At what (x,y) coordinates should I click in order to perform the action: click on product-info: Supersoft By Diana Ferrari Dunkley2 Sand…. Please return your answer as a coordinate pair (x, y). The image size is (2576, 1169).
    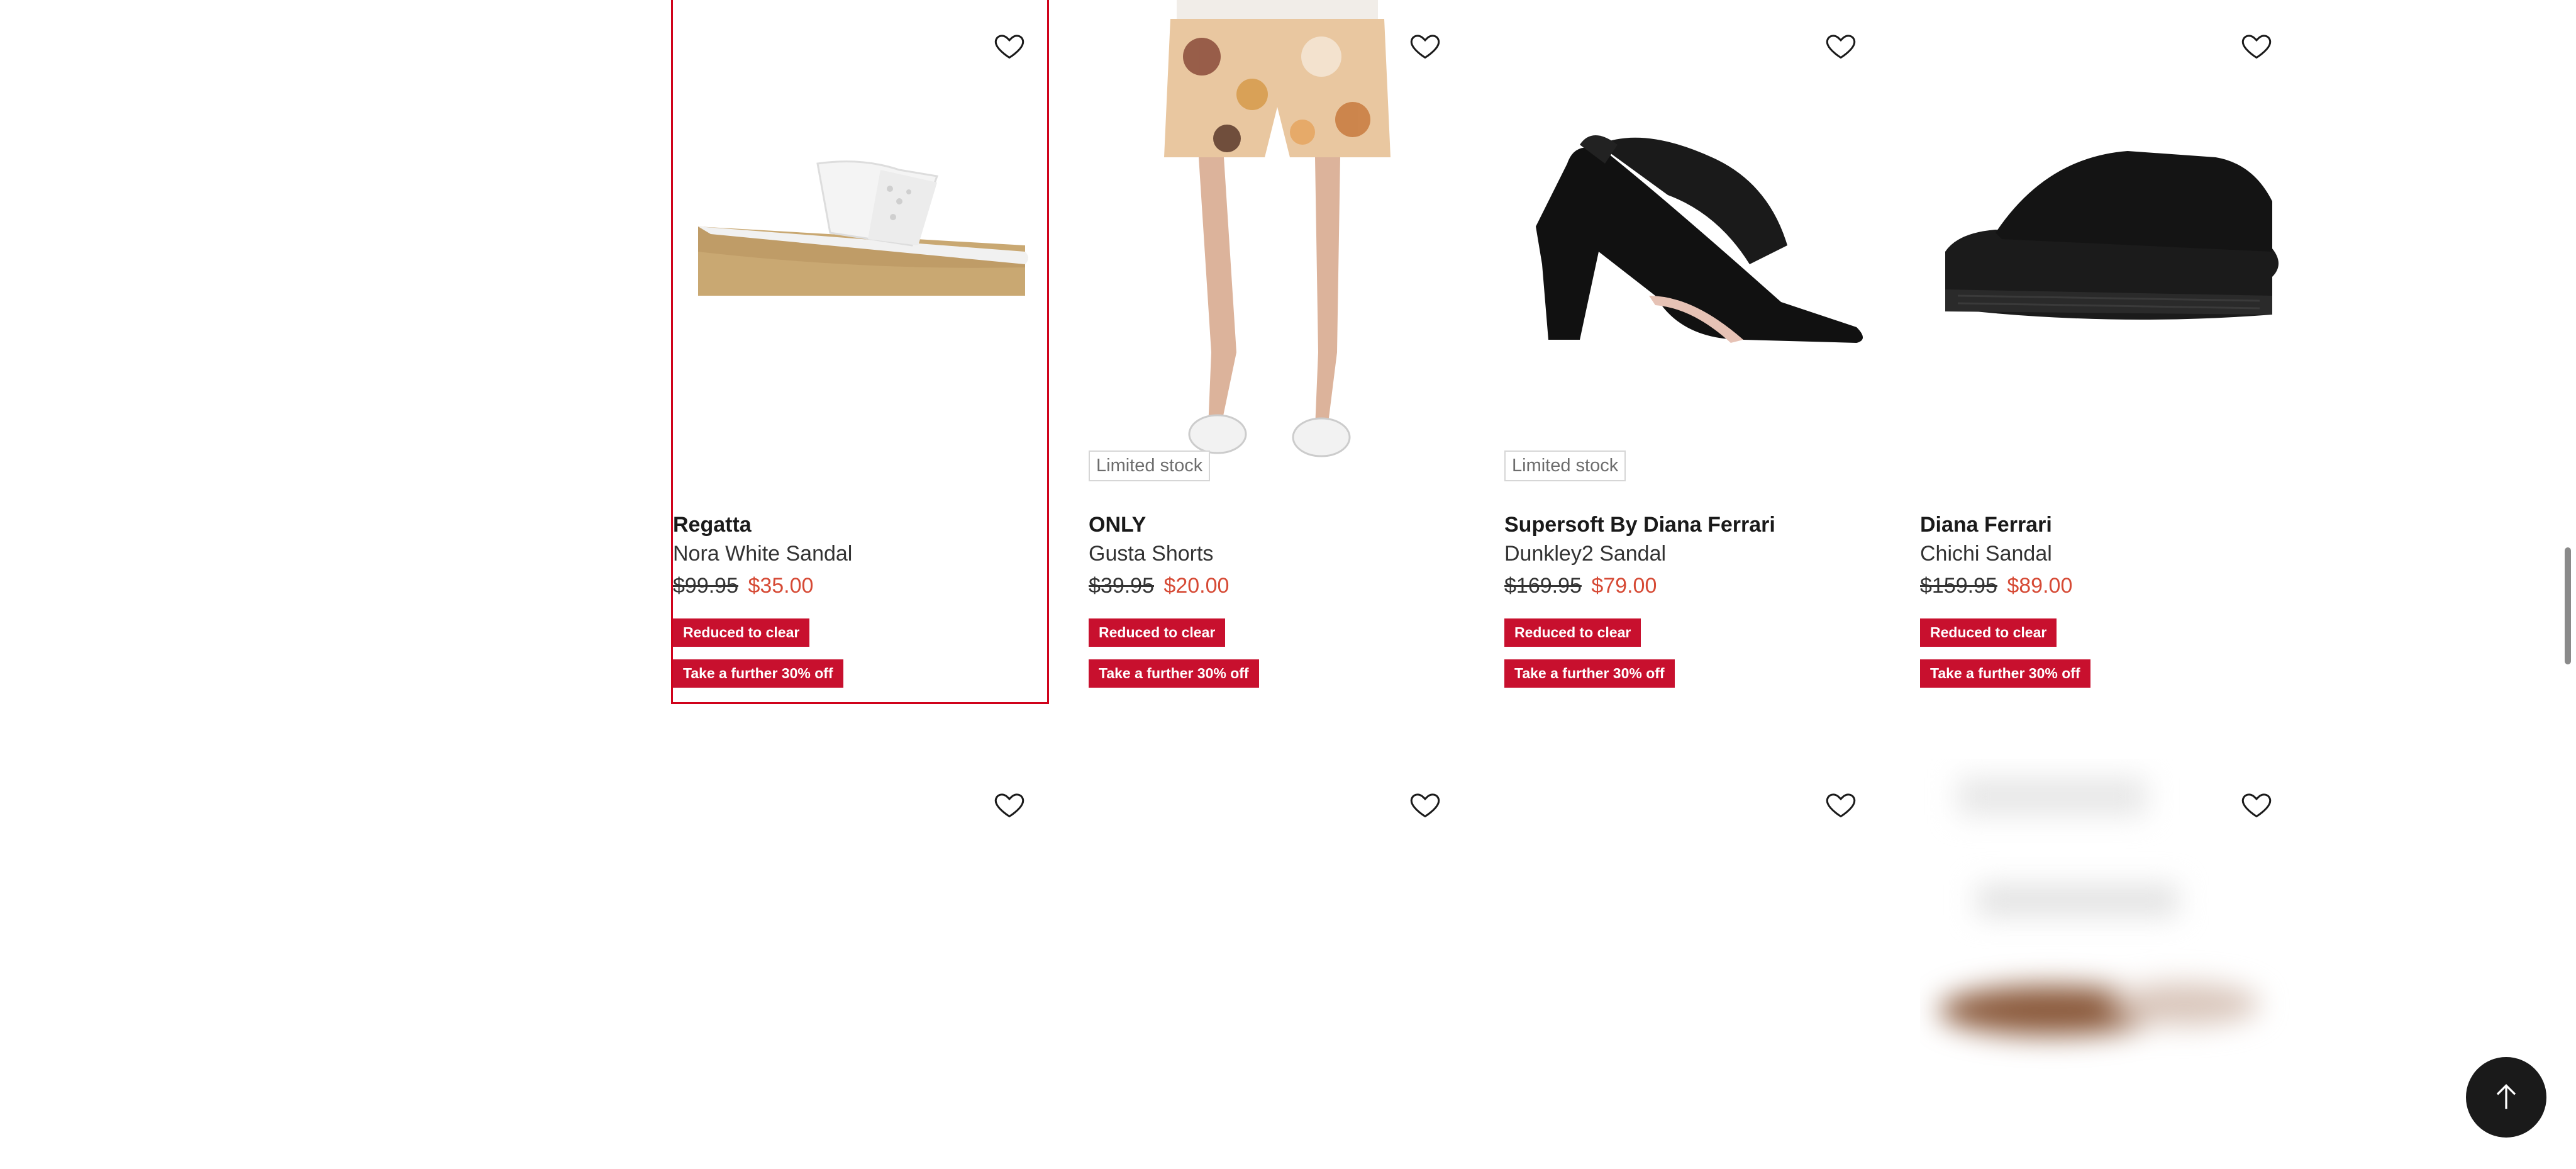
    Looking at the image, I should click on (1691, 584).